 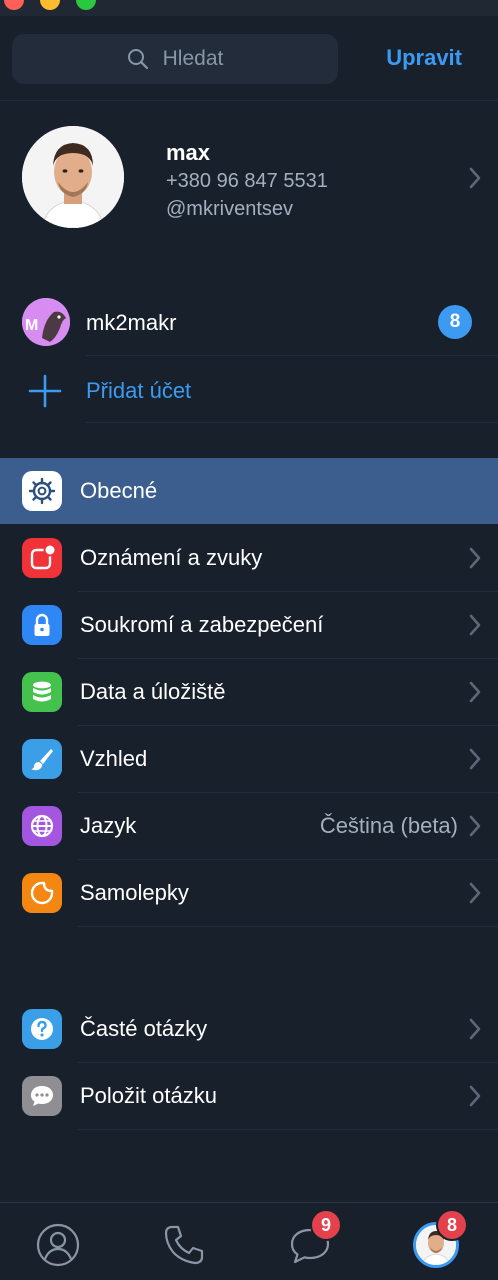 What do you see at coordinates (249, 391) in the screenshot?
I see `add-account-button: Přidat účet` at bounding box center [249, 391].